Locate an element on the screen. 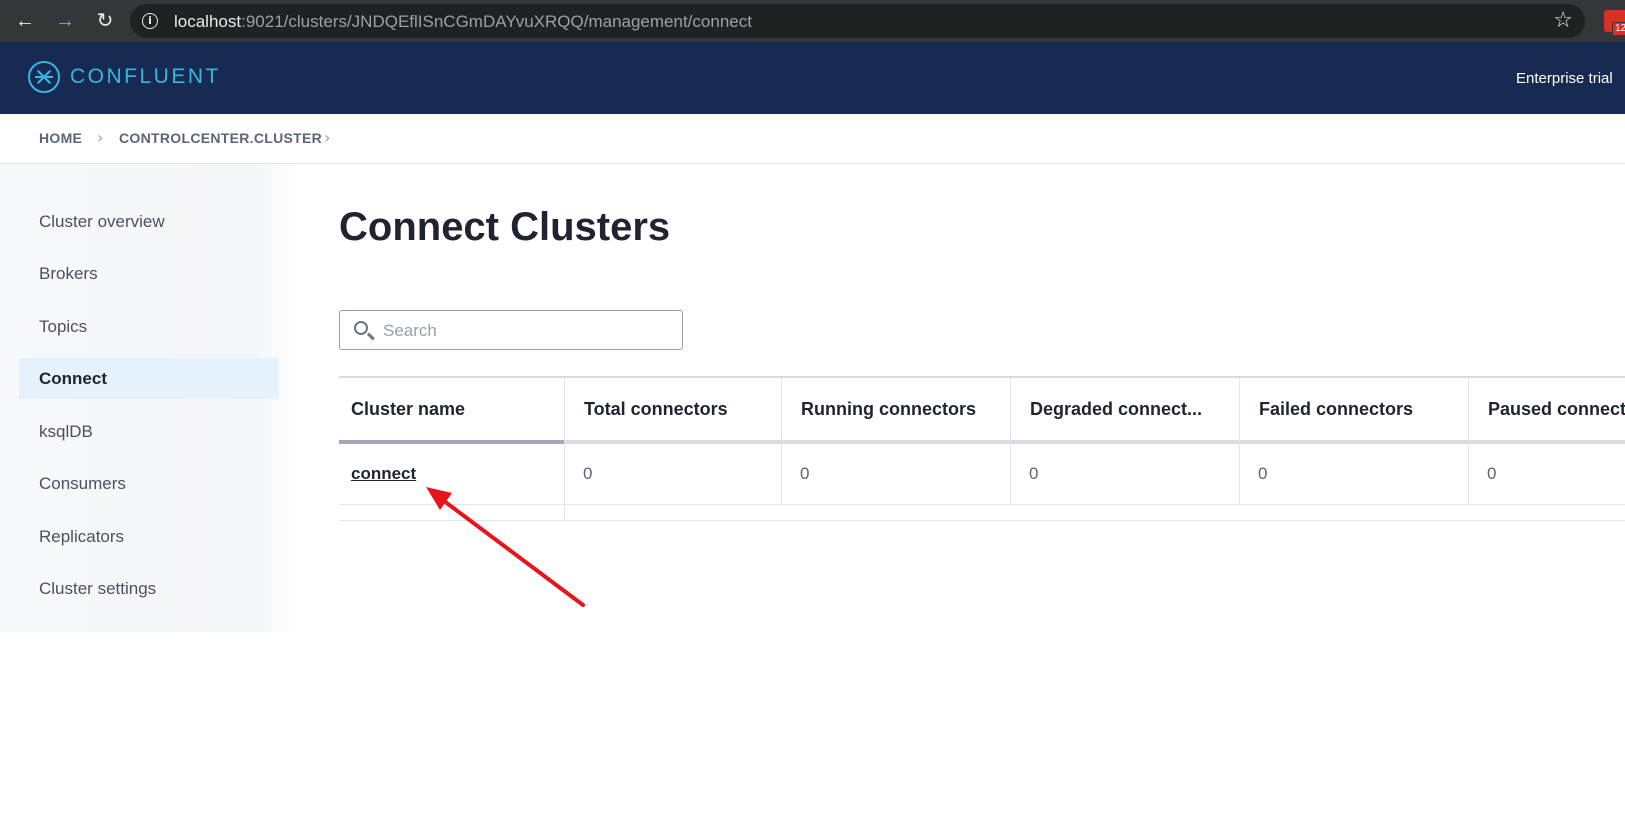 The width and height of the screenshot is (1625, 832). logo-text: CONFLUENT is located at coordinates (145, 76).